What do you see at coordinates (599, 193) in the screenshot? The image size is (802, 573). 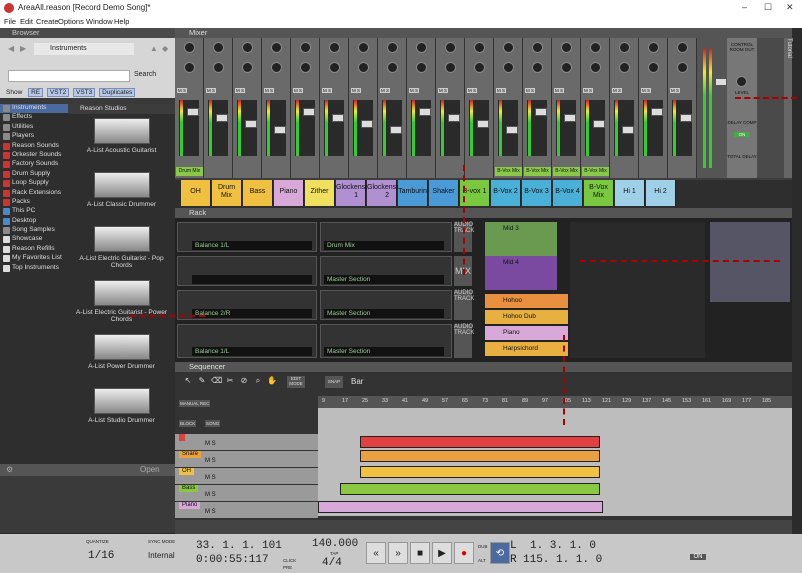 I see `track-chip: B-Vox Mix` at bounding box center [599, 193].